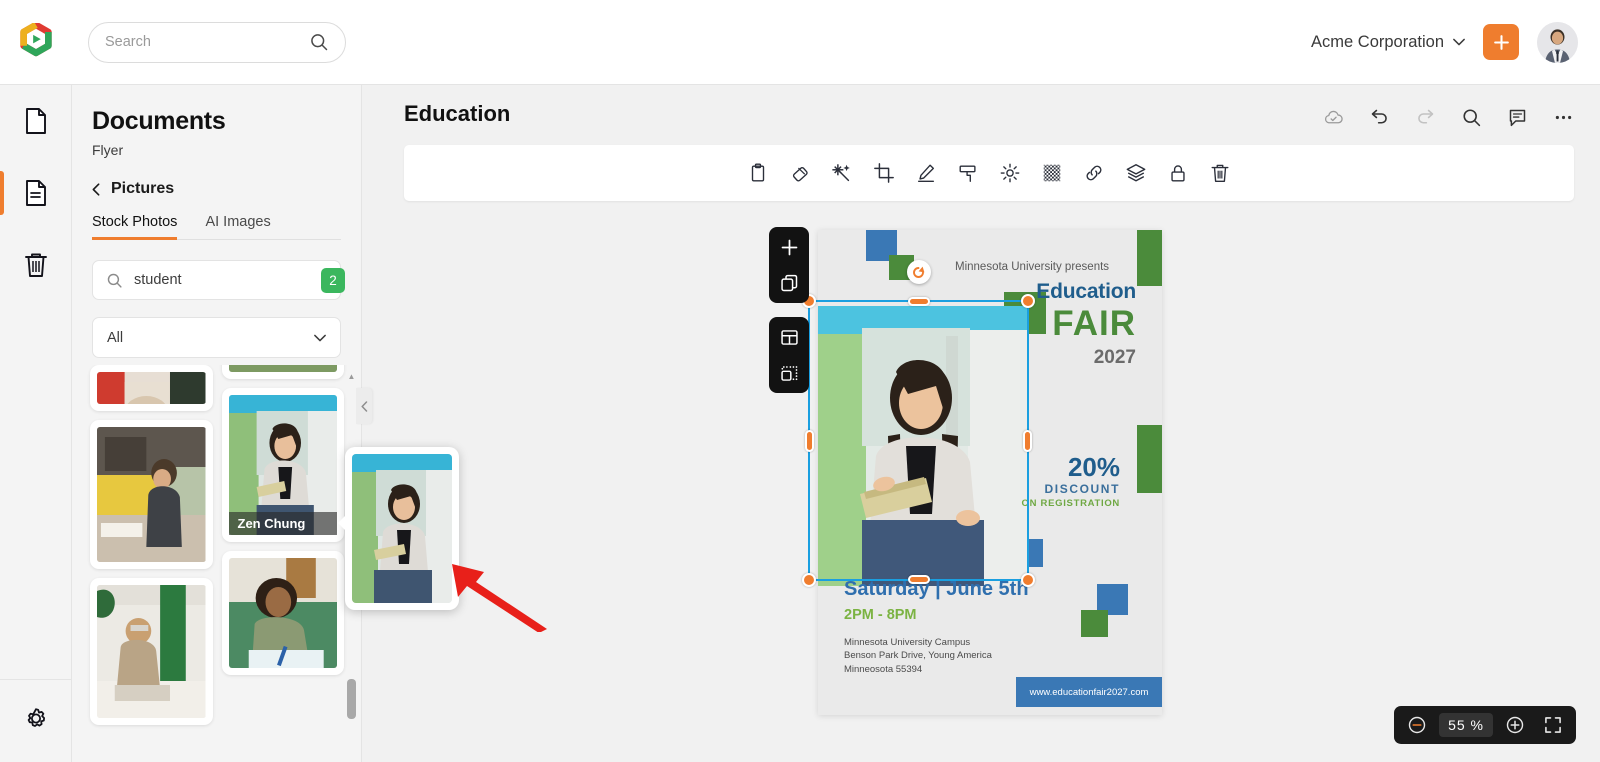 Image resolution: width=1600 pixels, height=762 pixels. Describe the element at coordinates (36, 121) in the screenshot. I see `rail-item-documents` at that location.